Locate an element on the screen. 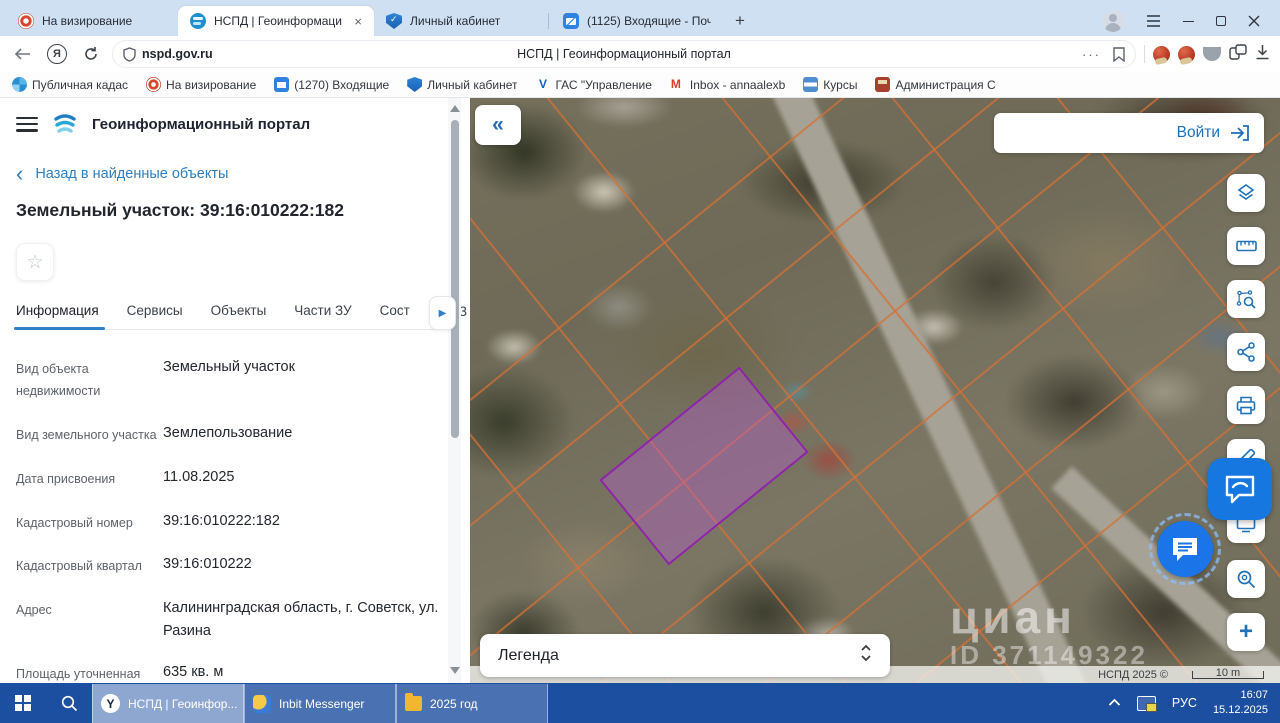  profile-avatar is located at coordinates (1113, 21).